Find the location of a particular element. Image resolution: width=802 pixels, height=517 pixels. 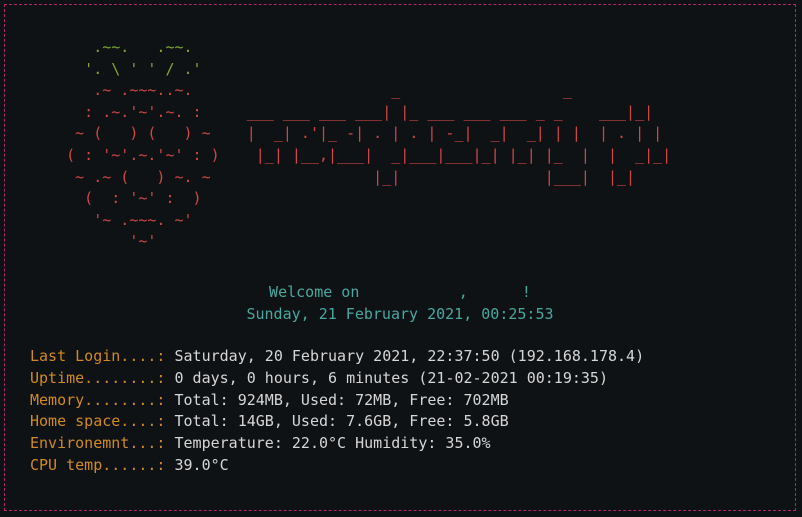

ascii-line: ( : '~' : ) is located at coordinates (350, 199).